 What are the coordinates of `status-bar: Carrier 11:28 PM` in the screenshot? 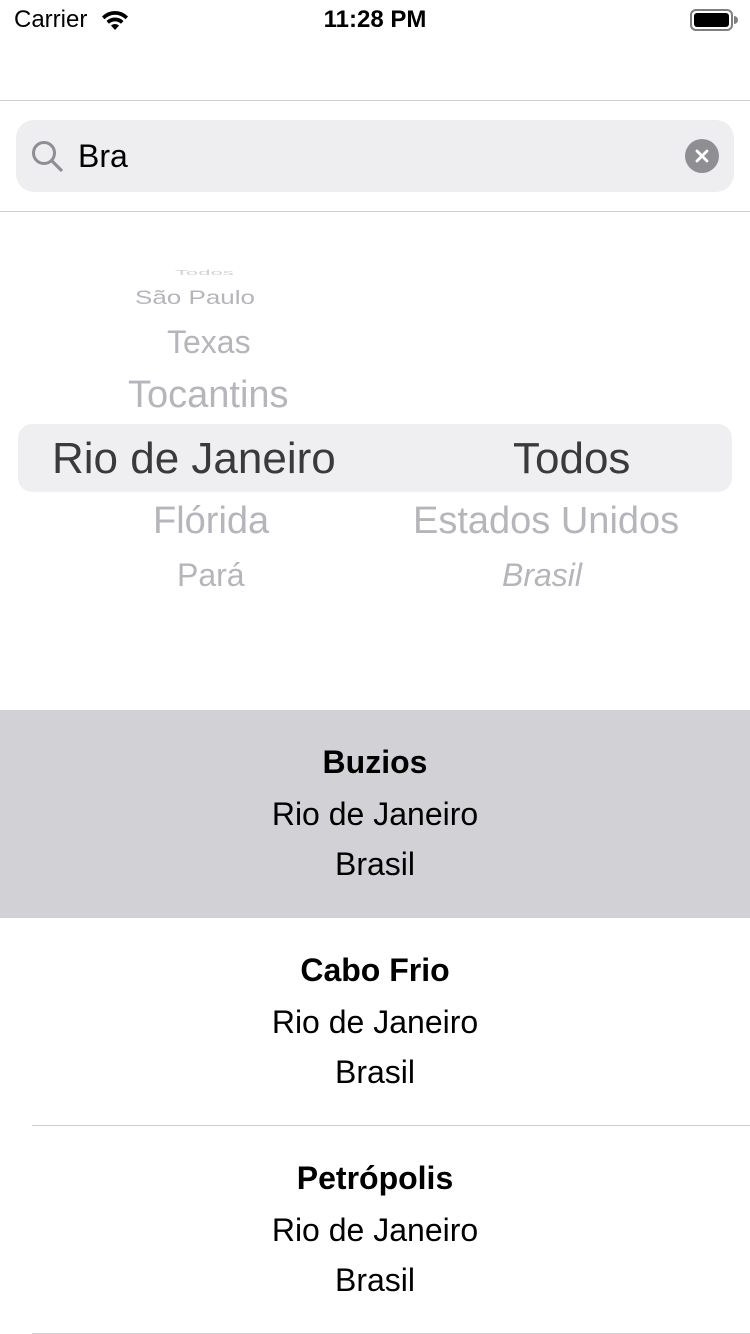 It's located at (375, 20).